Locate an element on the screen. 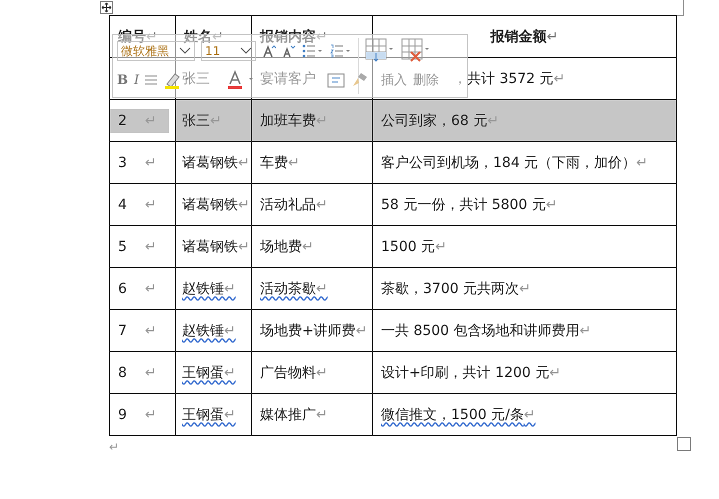 This screenshot has width=719, height=499. table-cell: 8 ↵ is located at coordinates (137, 372).